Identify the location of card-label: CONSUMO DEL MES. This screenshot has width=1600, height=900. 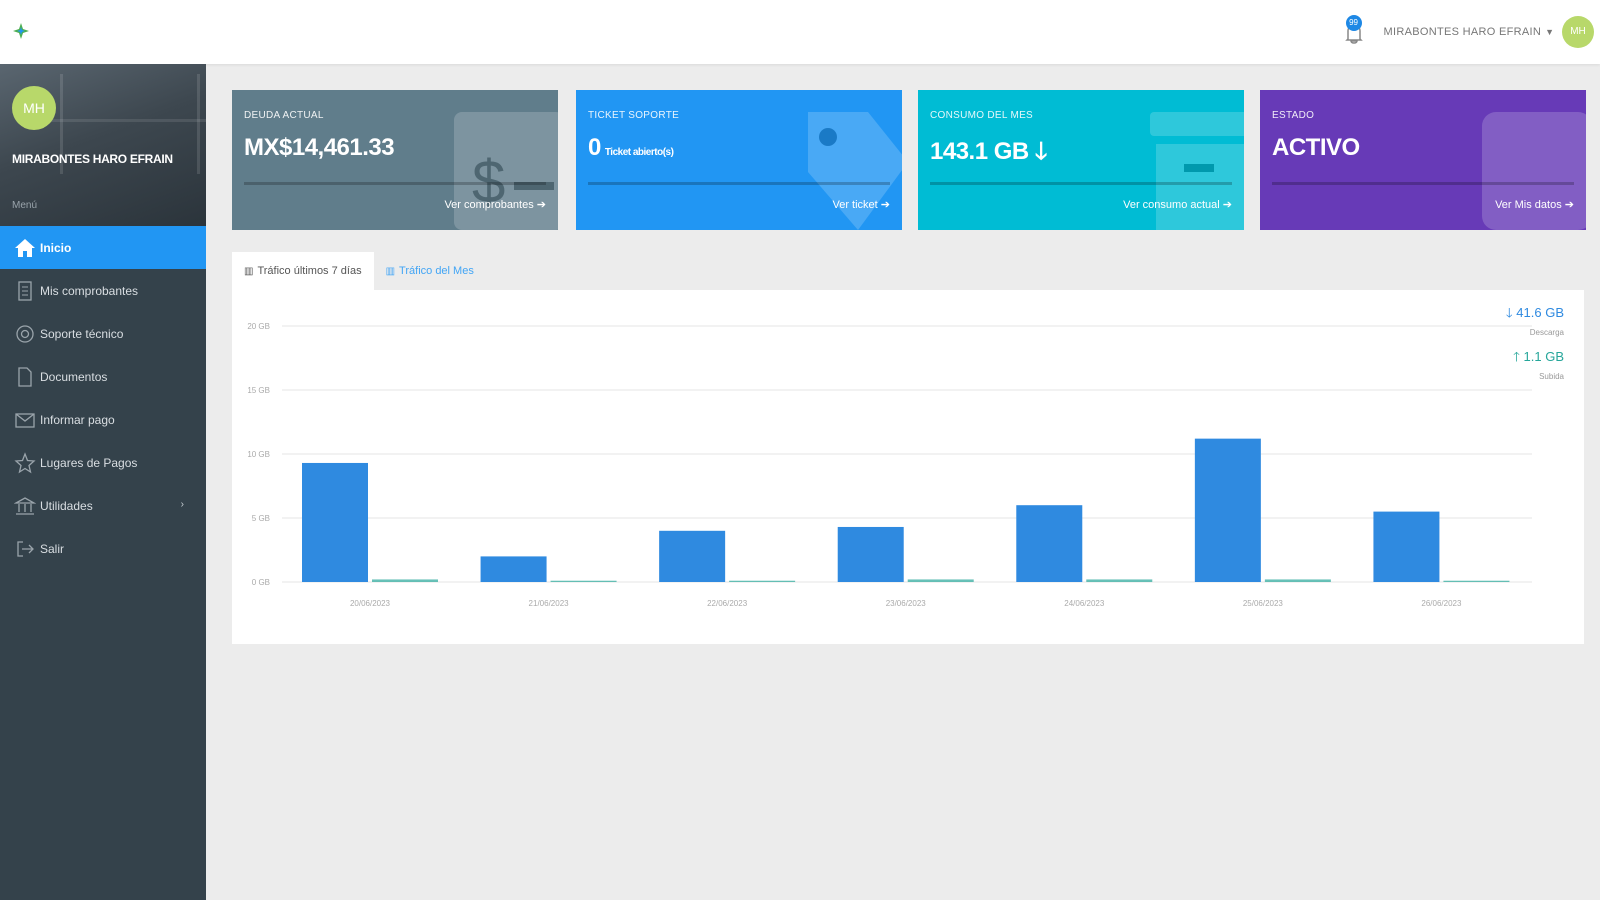
(982, 115).